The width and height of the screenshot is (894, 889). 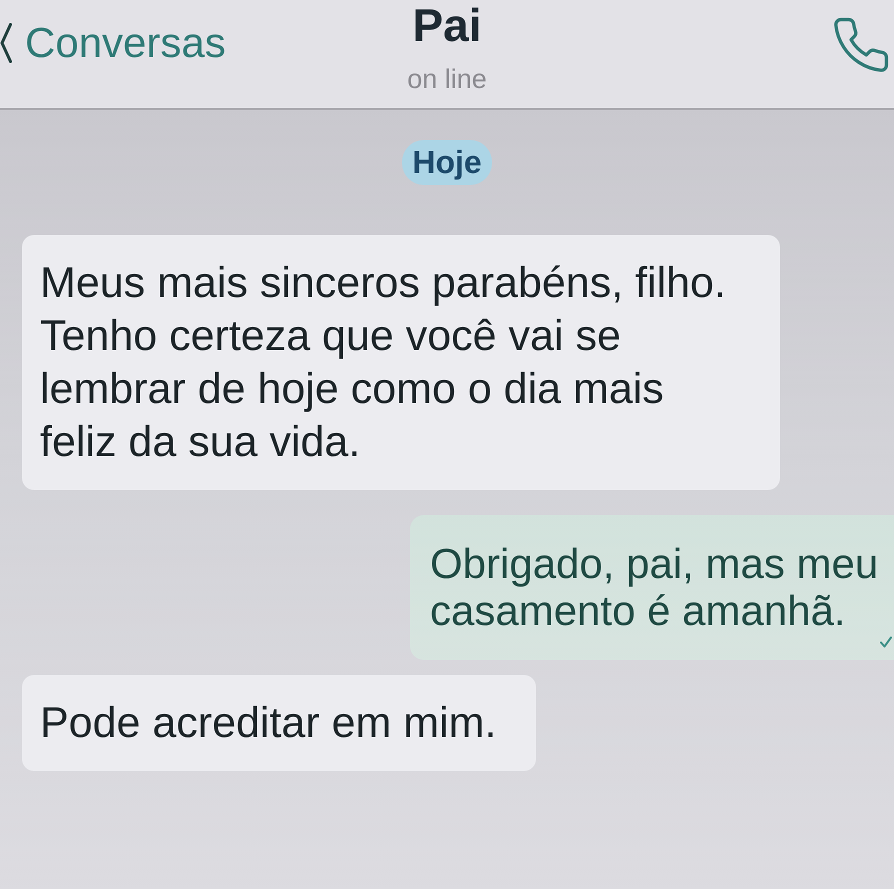 What do you see at coordinates (447, 79) in the screenshot?
I see `online-status: on line` at bounding box center [447, 79].